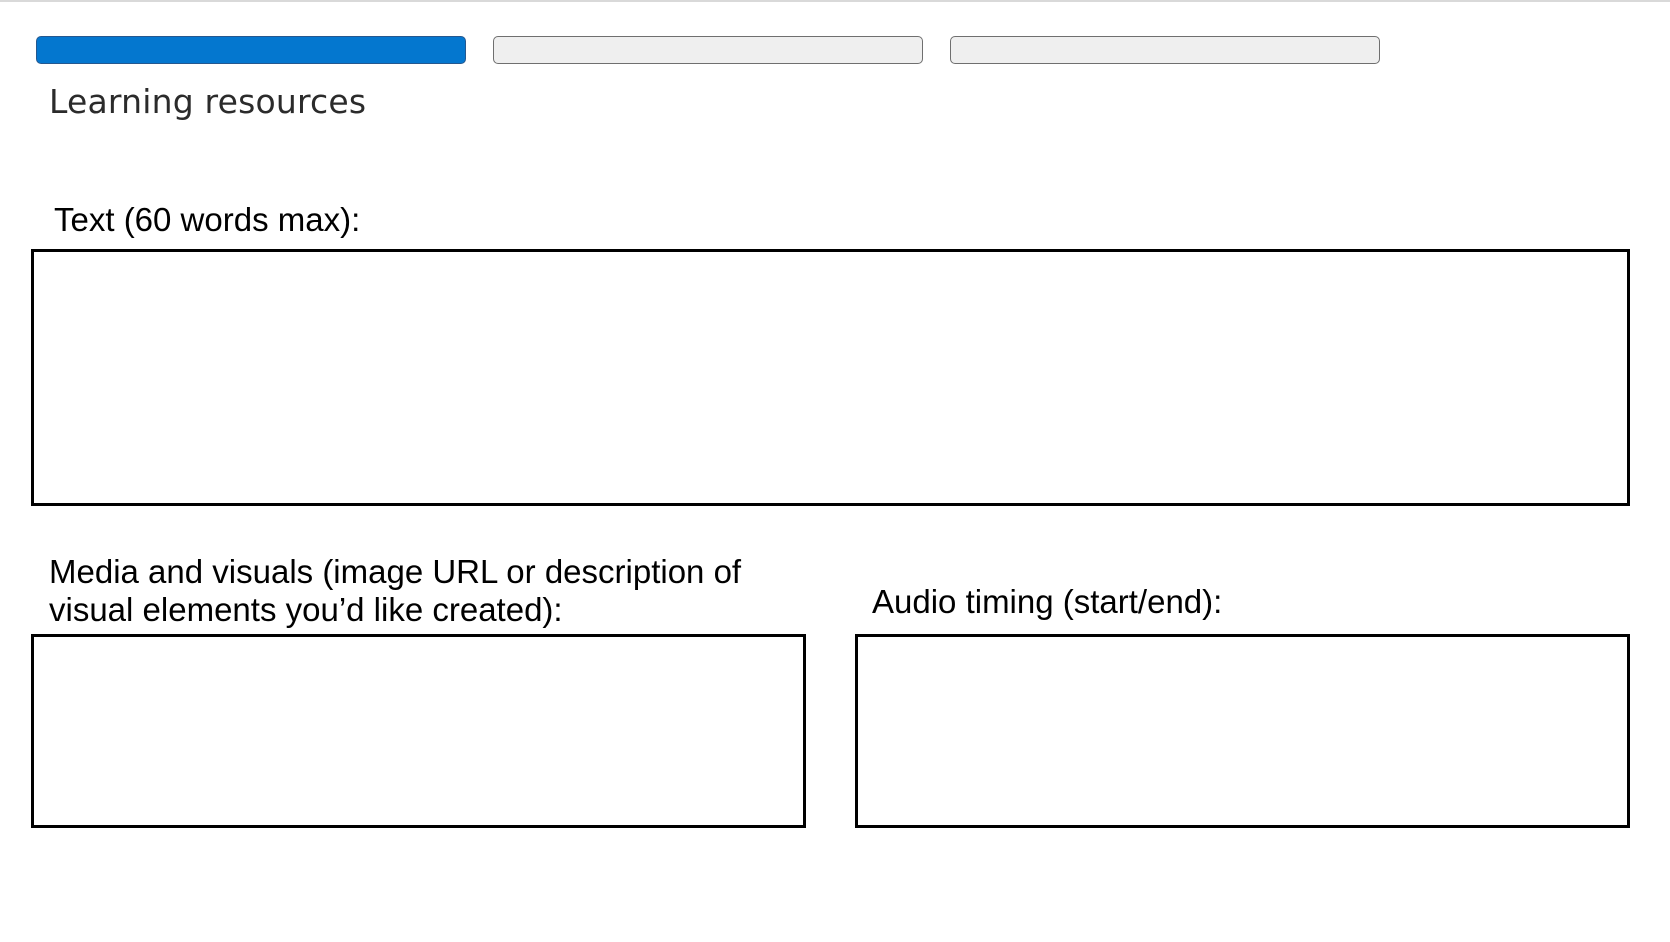 The height and width of the screenshot is (942, 1670). I want to click on audio-timing-field-label: Audio timing (start/end):, so click(1047, 601).